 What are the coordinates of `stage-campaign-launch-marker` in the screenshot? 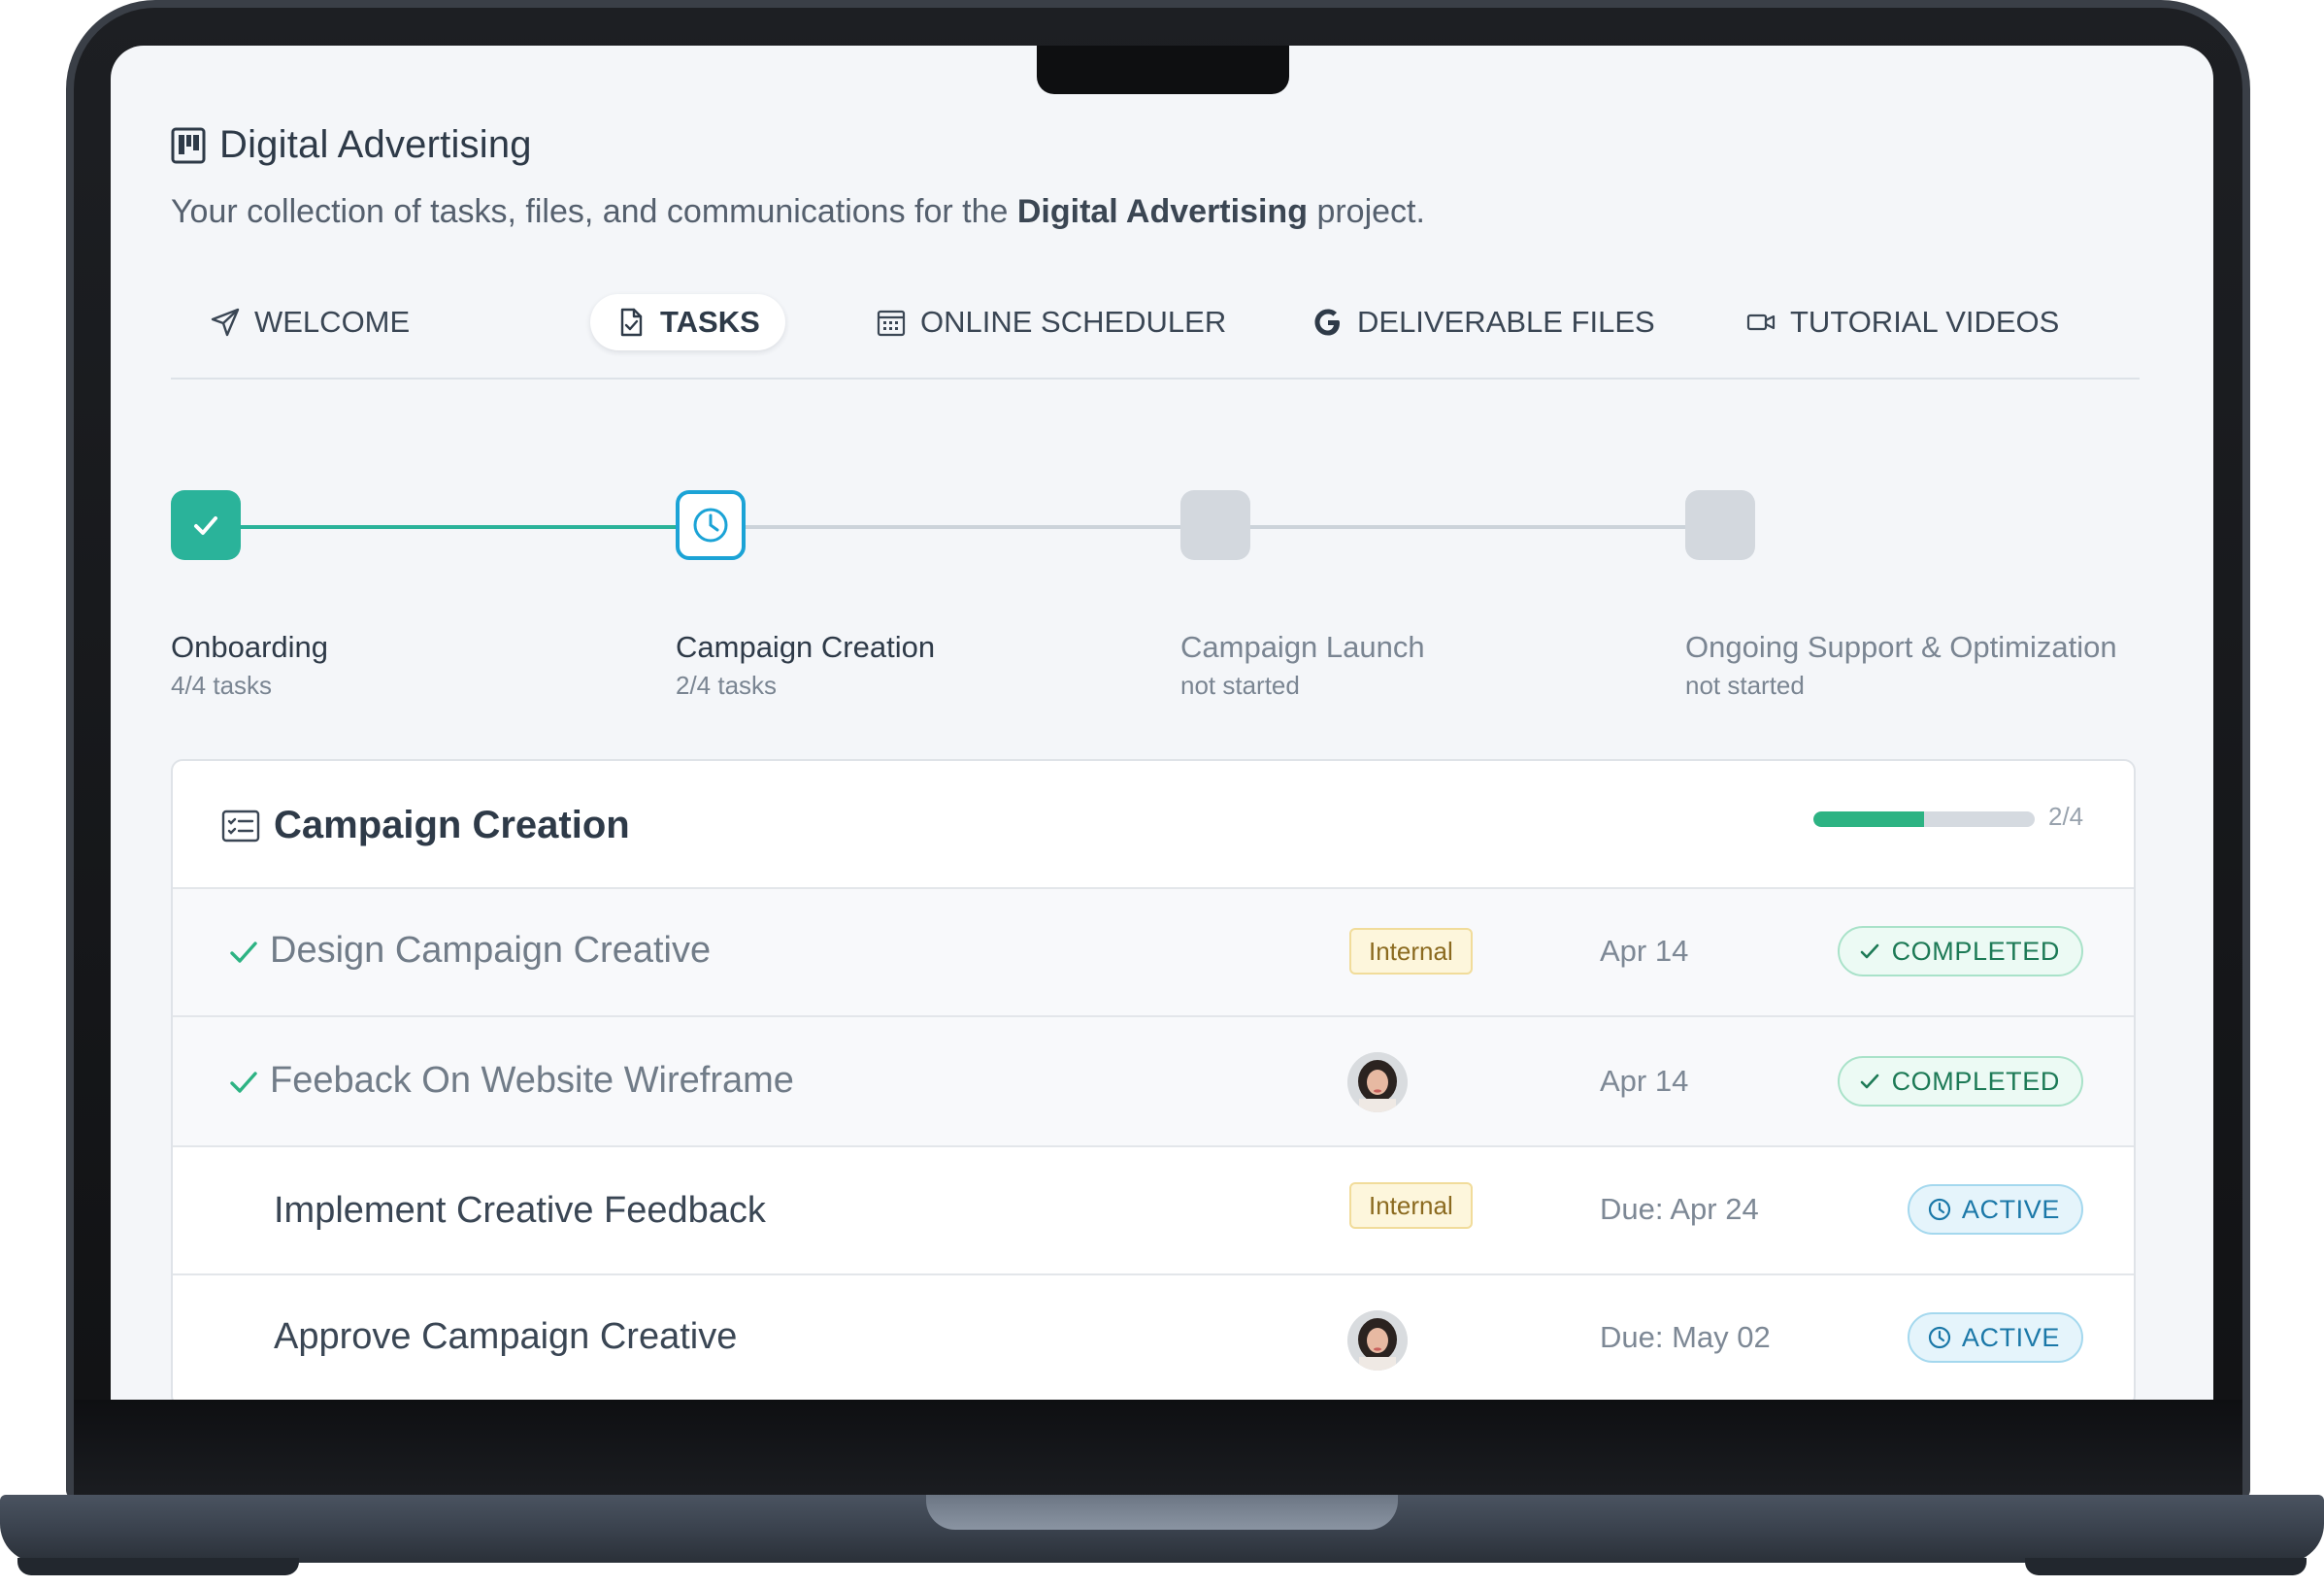 It's located at (1215, 525).